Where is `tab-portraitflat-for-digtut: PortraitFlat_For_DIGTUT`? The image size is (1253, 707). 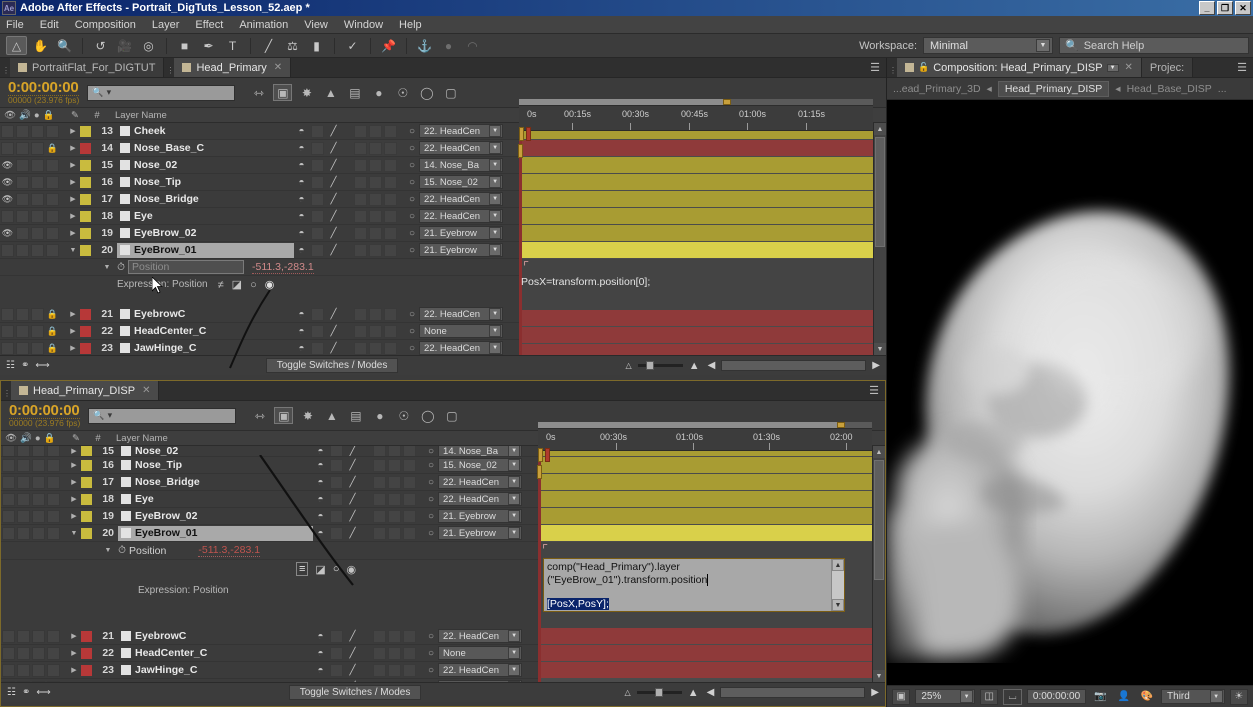 tab-portraitflat-for-digtut: PortraitFlat_For_DIGTUT is located at coordinates (87, 67).